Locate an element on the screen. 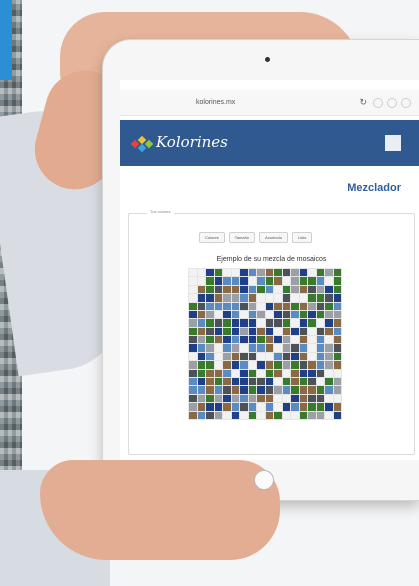 The image size is (419, 586). arrangement-button: Acomodo is located at coordinates (273, 237).